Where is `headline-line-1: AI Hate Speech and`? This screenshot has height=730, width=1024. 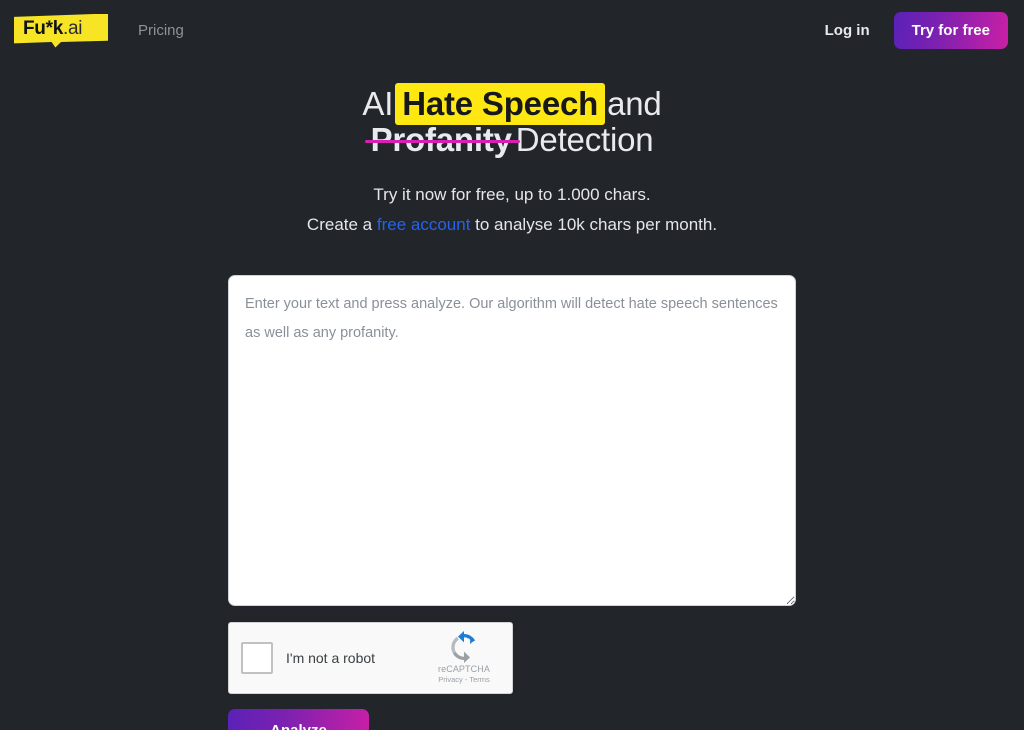 headline-line-1: AI Hate Speech and is located at coordinates (512, 104).